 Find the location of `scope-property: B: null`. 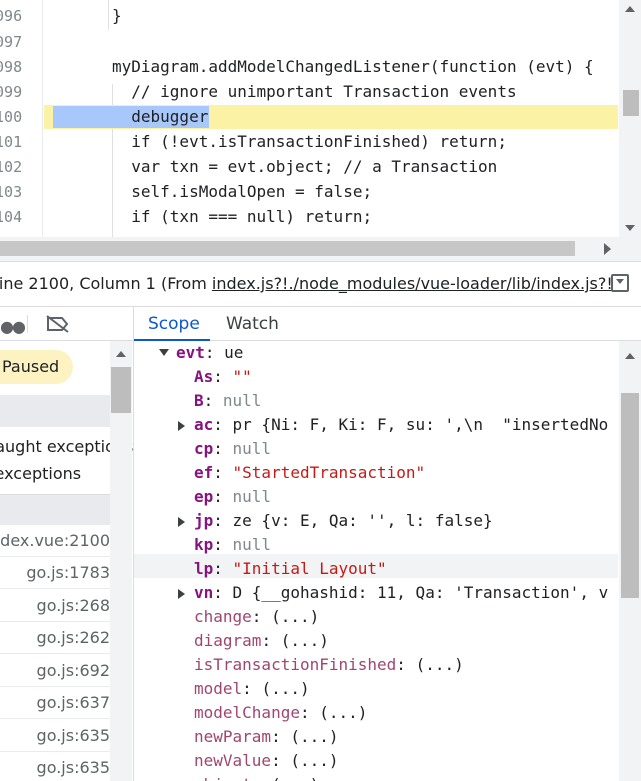

scope-property: B: null is located at coordinates (227, 400).